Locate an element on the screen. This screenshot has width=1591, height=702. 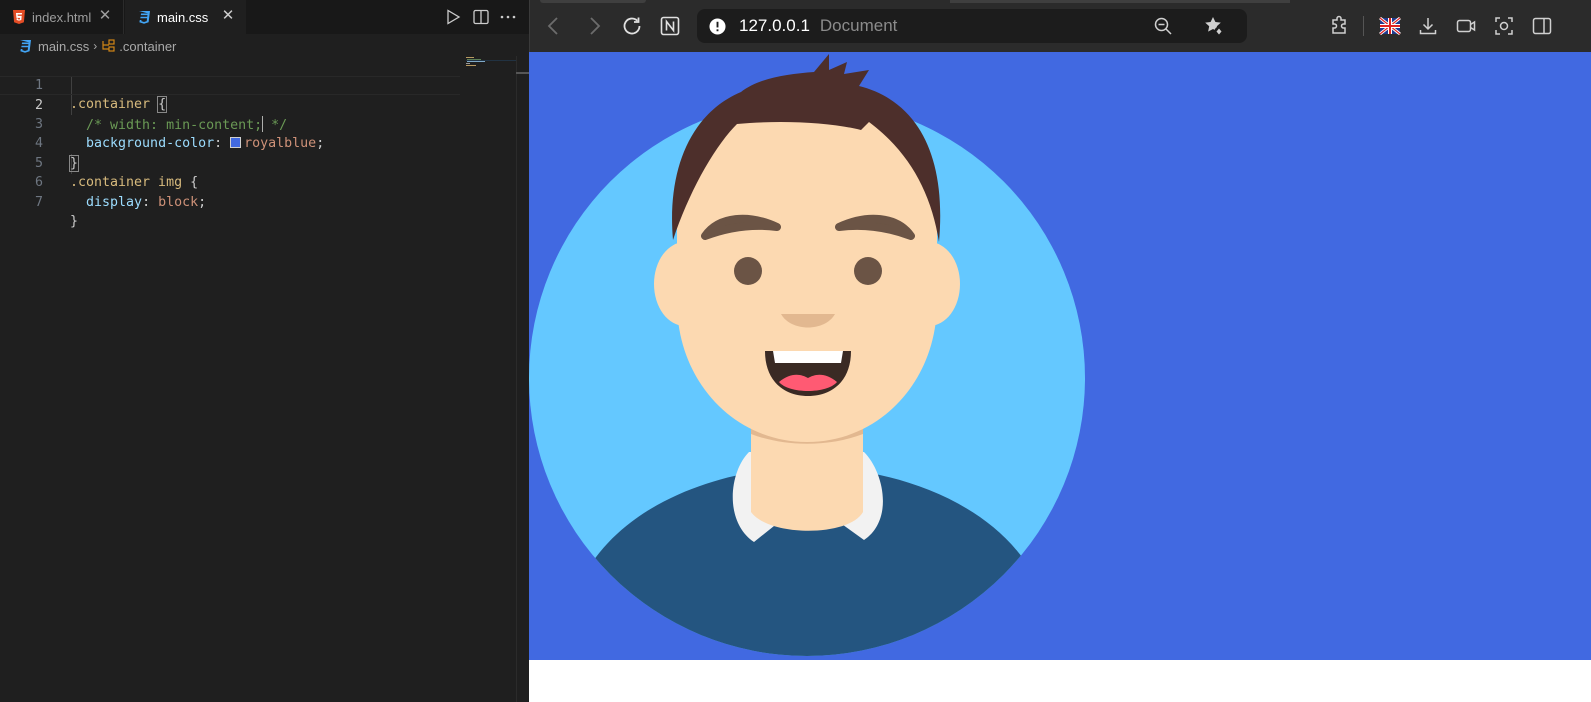
extensions-icon is located at coordinates (1340, 26).